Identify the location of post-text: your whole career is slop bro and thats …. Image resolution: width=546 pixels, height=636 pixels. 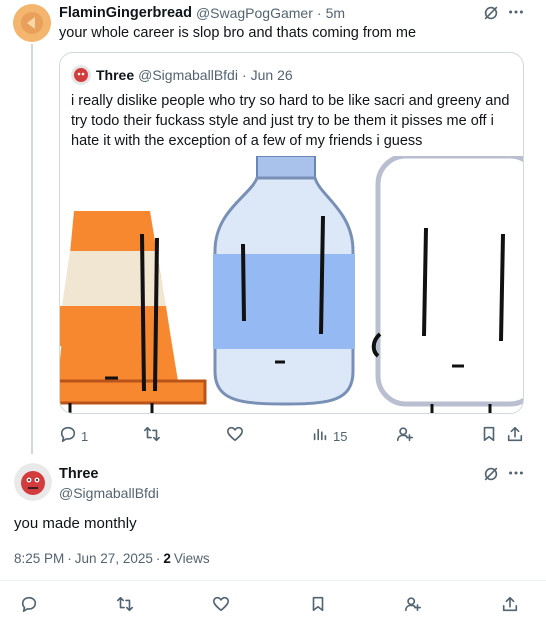
(238, 33).